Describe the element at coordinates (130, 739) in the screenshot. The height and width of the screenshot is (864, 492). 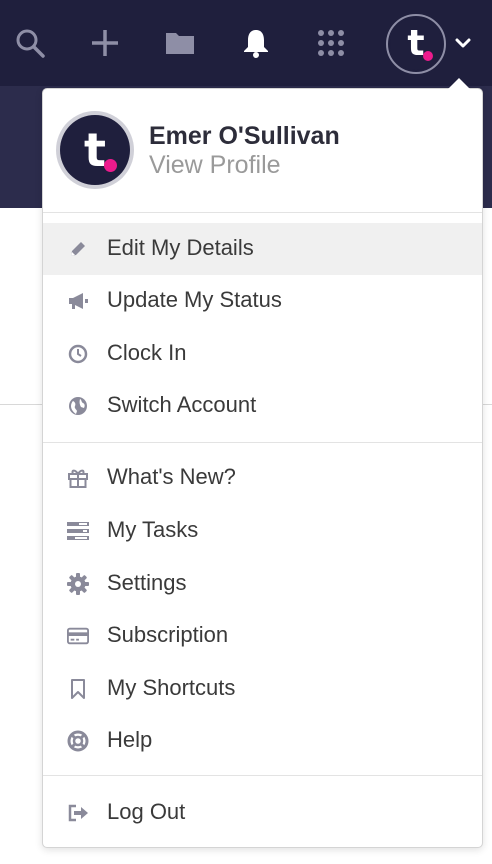
I see `menu-item-label: Help` at that location.